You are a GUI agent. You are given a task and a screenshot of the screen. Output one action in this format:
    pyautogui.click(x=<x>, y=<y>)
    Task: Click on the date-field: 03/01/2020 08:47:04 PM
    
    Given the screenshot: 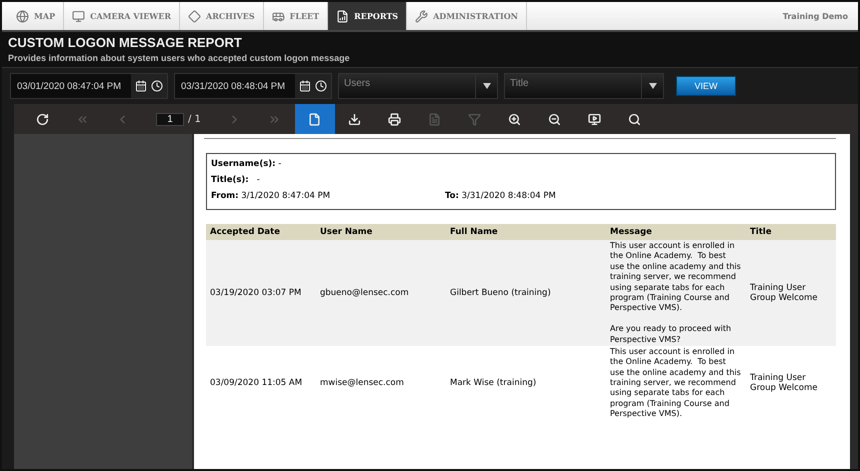 What is the action you would take?
    pyautogui.click(x=89, y=86)
    